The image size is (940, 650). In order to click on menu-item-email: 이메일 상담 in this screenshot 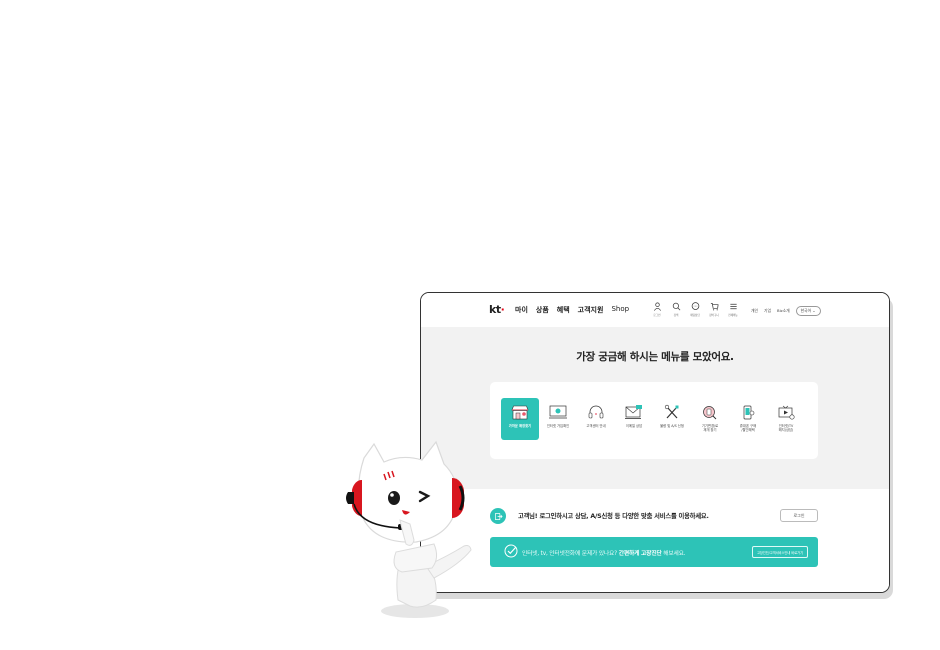, I will do `click(634, 419)`.